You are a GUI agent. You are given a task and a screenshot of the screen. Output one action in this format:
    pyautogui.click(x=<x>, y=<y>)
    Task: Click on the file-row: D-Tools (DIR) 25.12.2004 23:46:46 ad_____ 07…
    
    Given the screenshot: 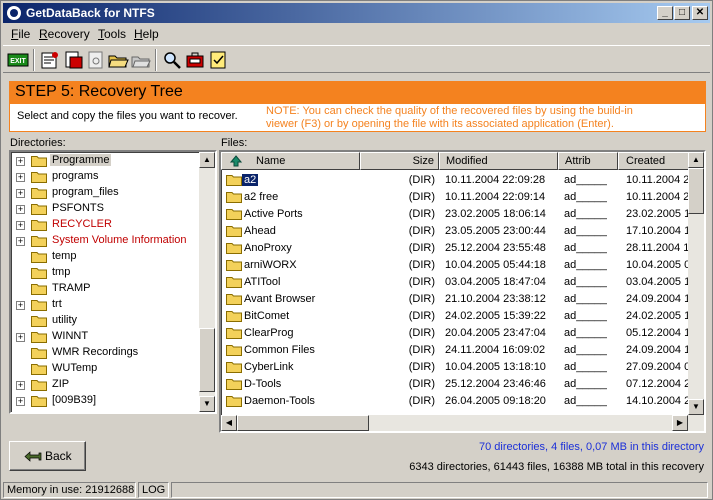 What is the action you would take?
    pyautogui.click(x=457, y=384)
    